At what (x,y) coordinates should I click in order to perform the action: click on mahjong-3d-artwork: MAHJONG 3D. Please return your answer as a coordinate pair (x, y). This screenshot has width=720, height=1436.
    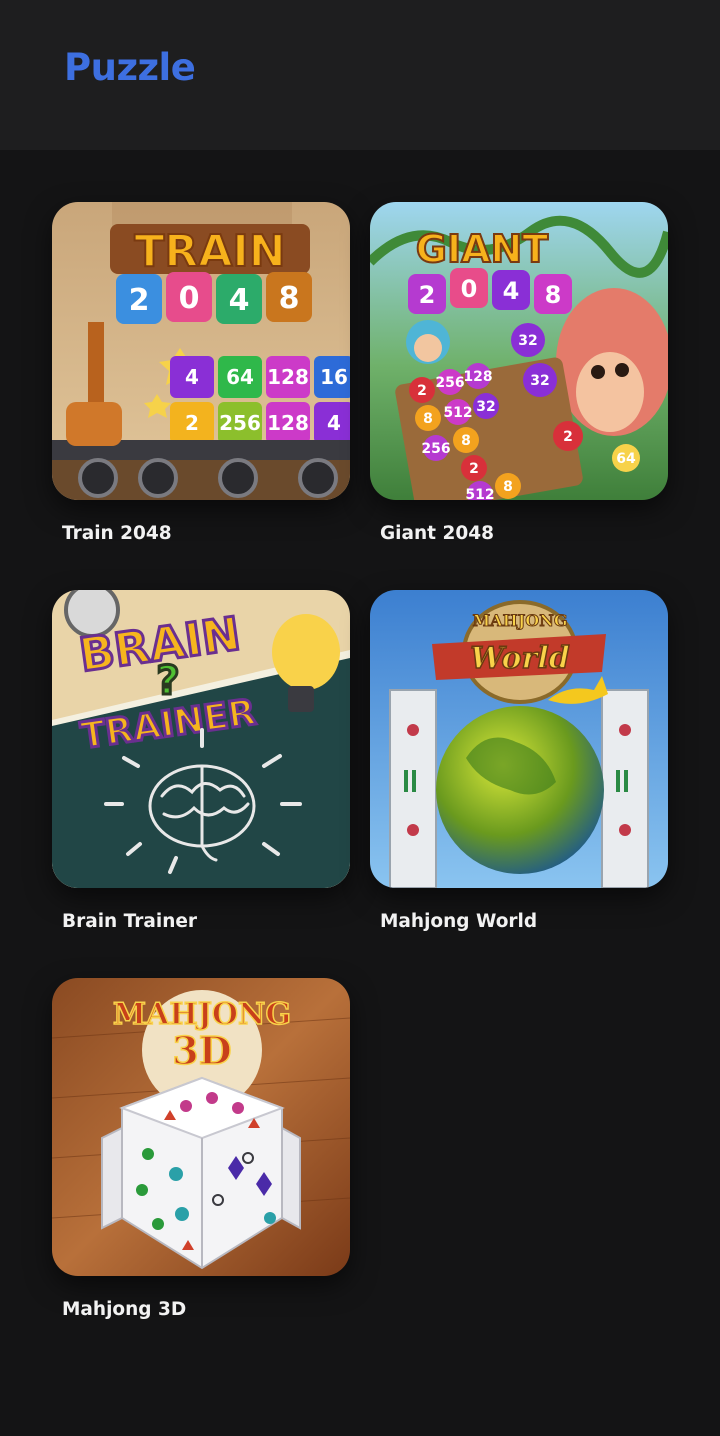
    Looking at the image, I should click on (201, 1127).